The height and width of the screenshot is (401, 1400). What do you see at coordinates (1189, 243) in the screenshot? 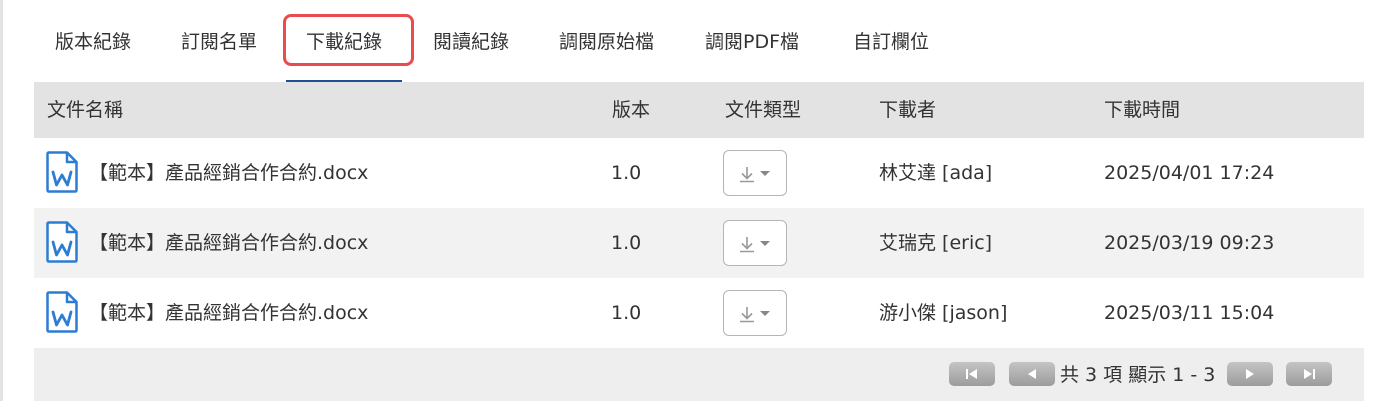
I see `download-time: 2025/03/19 09:23` at bounding box center [1189, 243].